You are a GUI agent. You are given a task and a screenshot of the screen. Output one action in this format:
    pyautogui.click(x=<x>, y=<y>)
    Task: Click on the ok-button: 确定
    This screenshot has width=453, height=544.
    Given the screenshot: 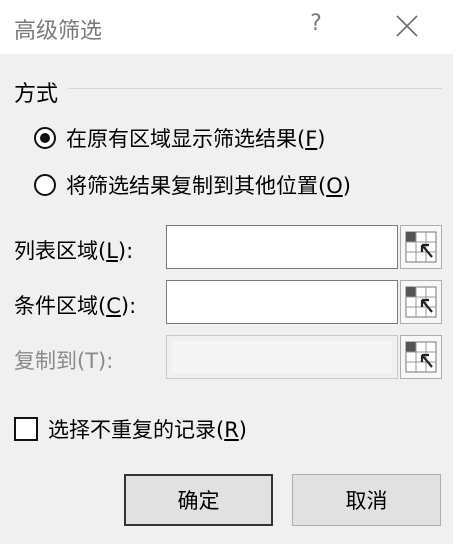 What is the action you would take?
    pyautogui.click(x=198, y=500)
    